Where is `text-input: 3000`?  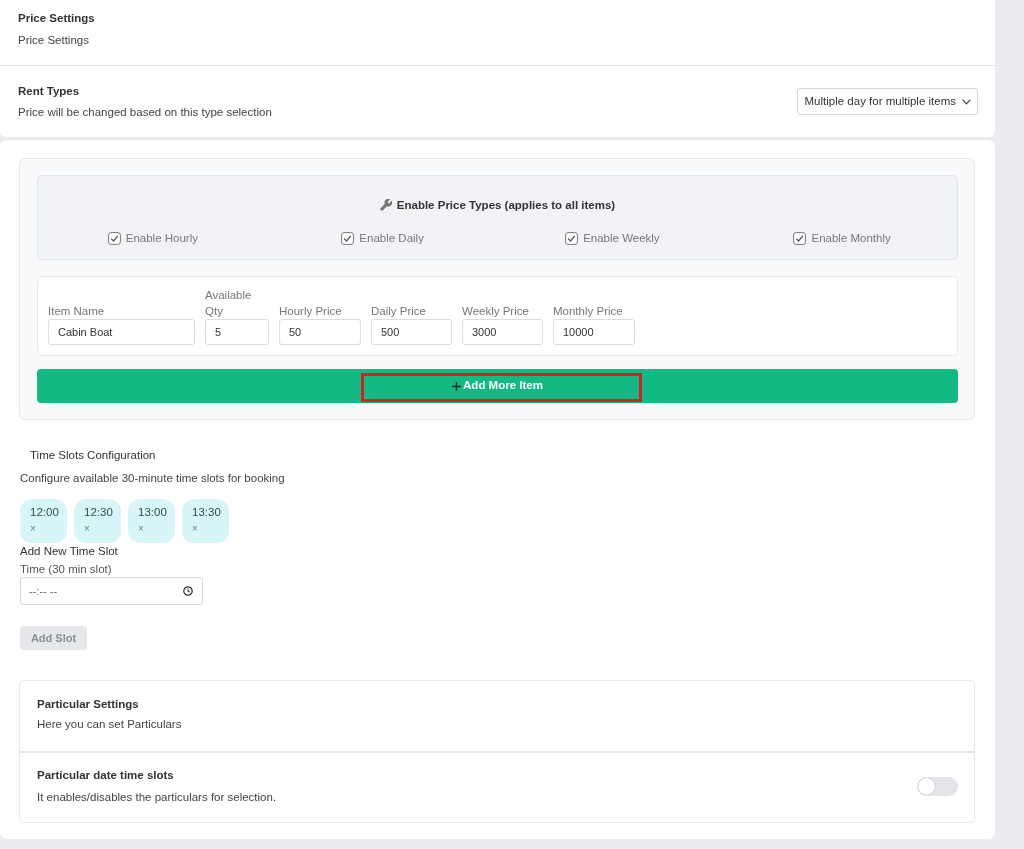
text-input: 3000 is located at coordinates (502, 332).